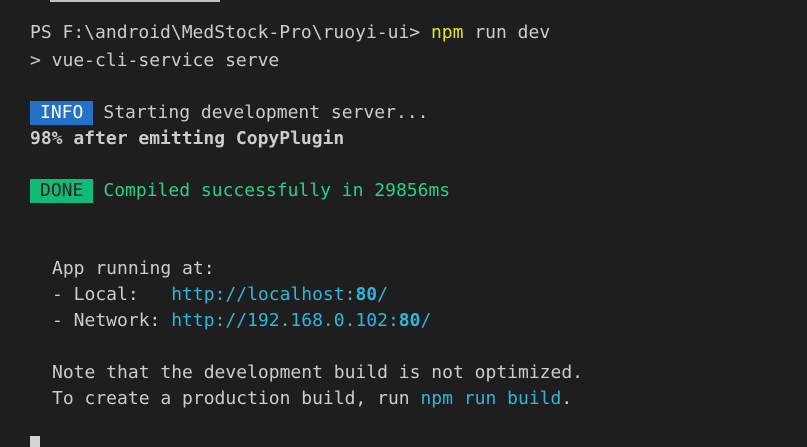  What do you see at coordinates (366, 294) in the screenshot?
I see `local-url-port: 80` at bounding box center [366, 294].